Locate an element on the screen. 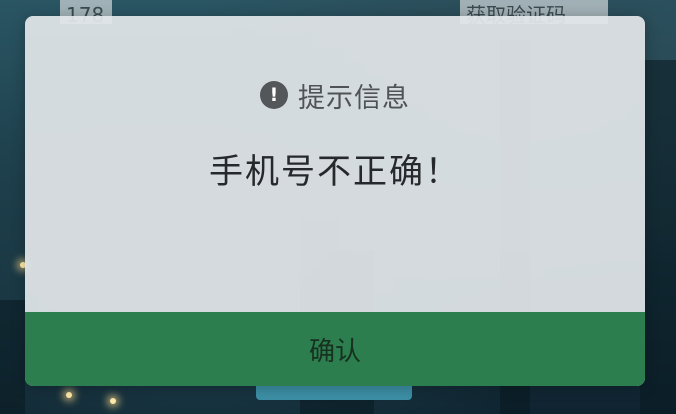 The width and height of the screenshot is (676, 414). dialog-header: ! 提示信息 is located at coordinates (335, 96).